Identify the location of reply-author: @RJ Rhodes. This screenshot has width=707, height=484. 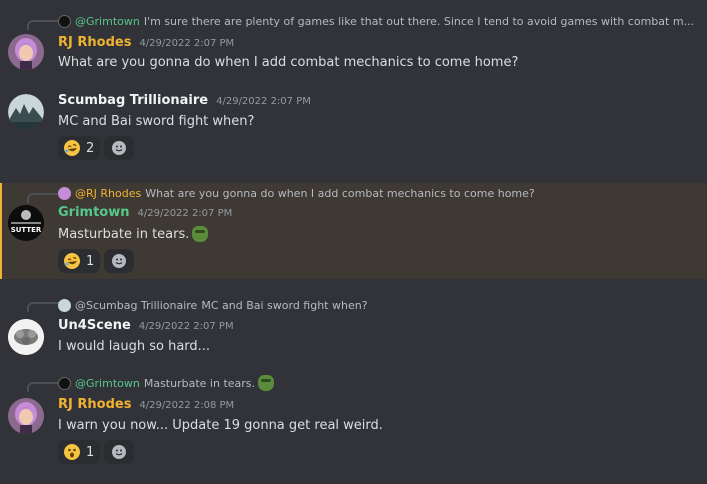
(108, 193).